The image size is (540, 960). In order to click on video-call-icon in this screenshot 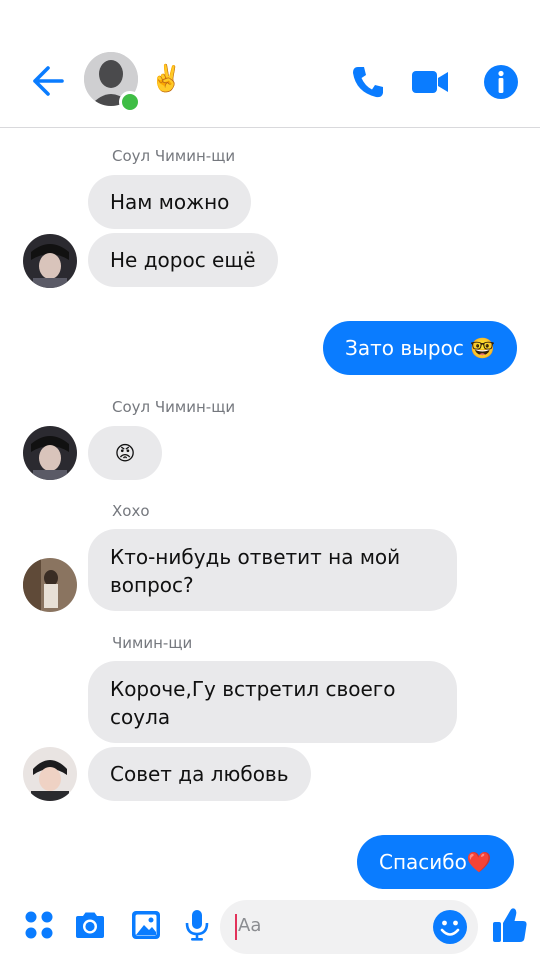, I will do `click(430, 82)`.